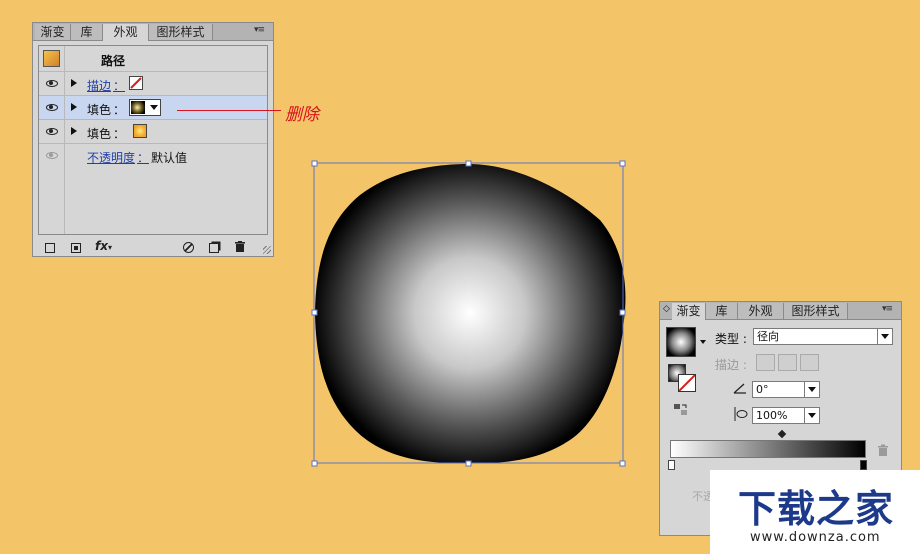 This screenshot has width=920, height=554. What do you see at coordinates (883, 452) in the screenshot?
I see `delete-stop-trash-icon` at bounding box center [883, 452].